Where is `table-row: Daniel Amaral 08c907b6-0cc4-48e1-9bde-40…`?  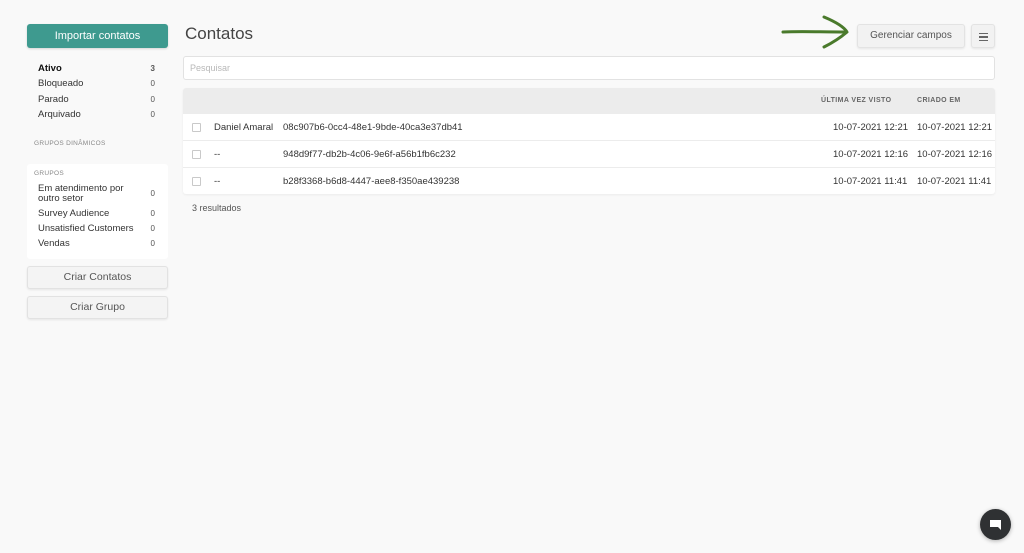
table-row: Daniel Amaral 08c907b6-0cc4-48e1-9bde-40… is located at coordinates (589, 126).